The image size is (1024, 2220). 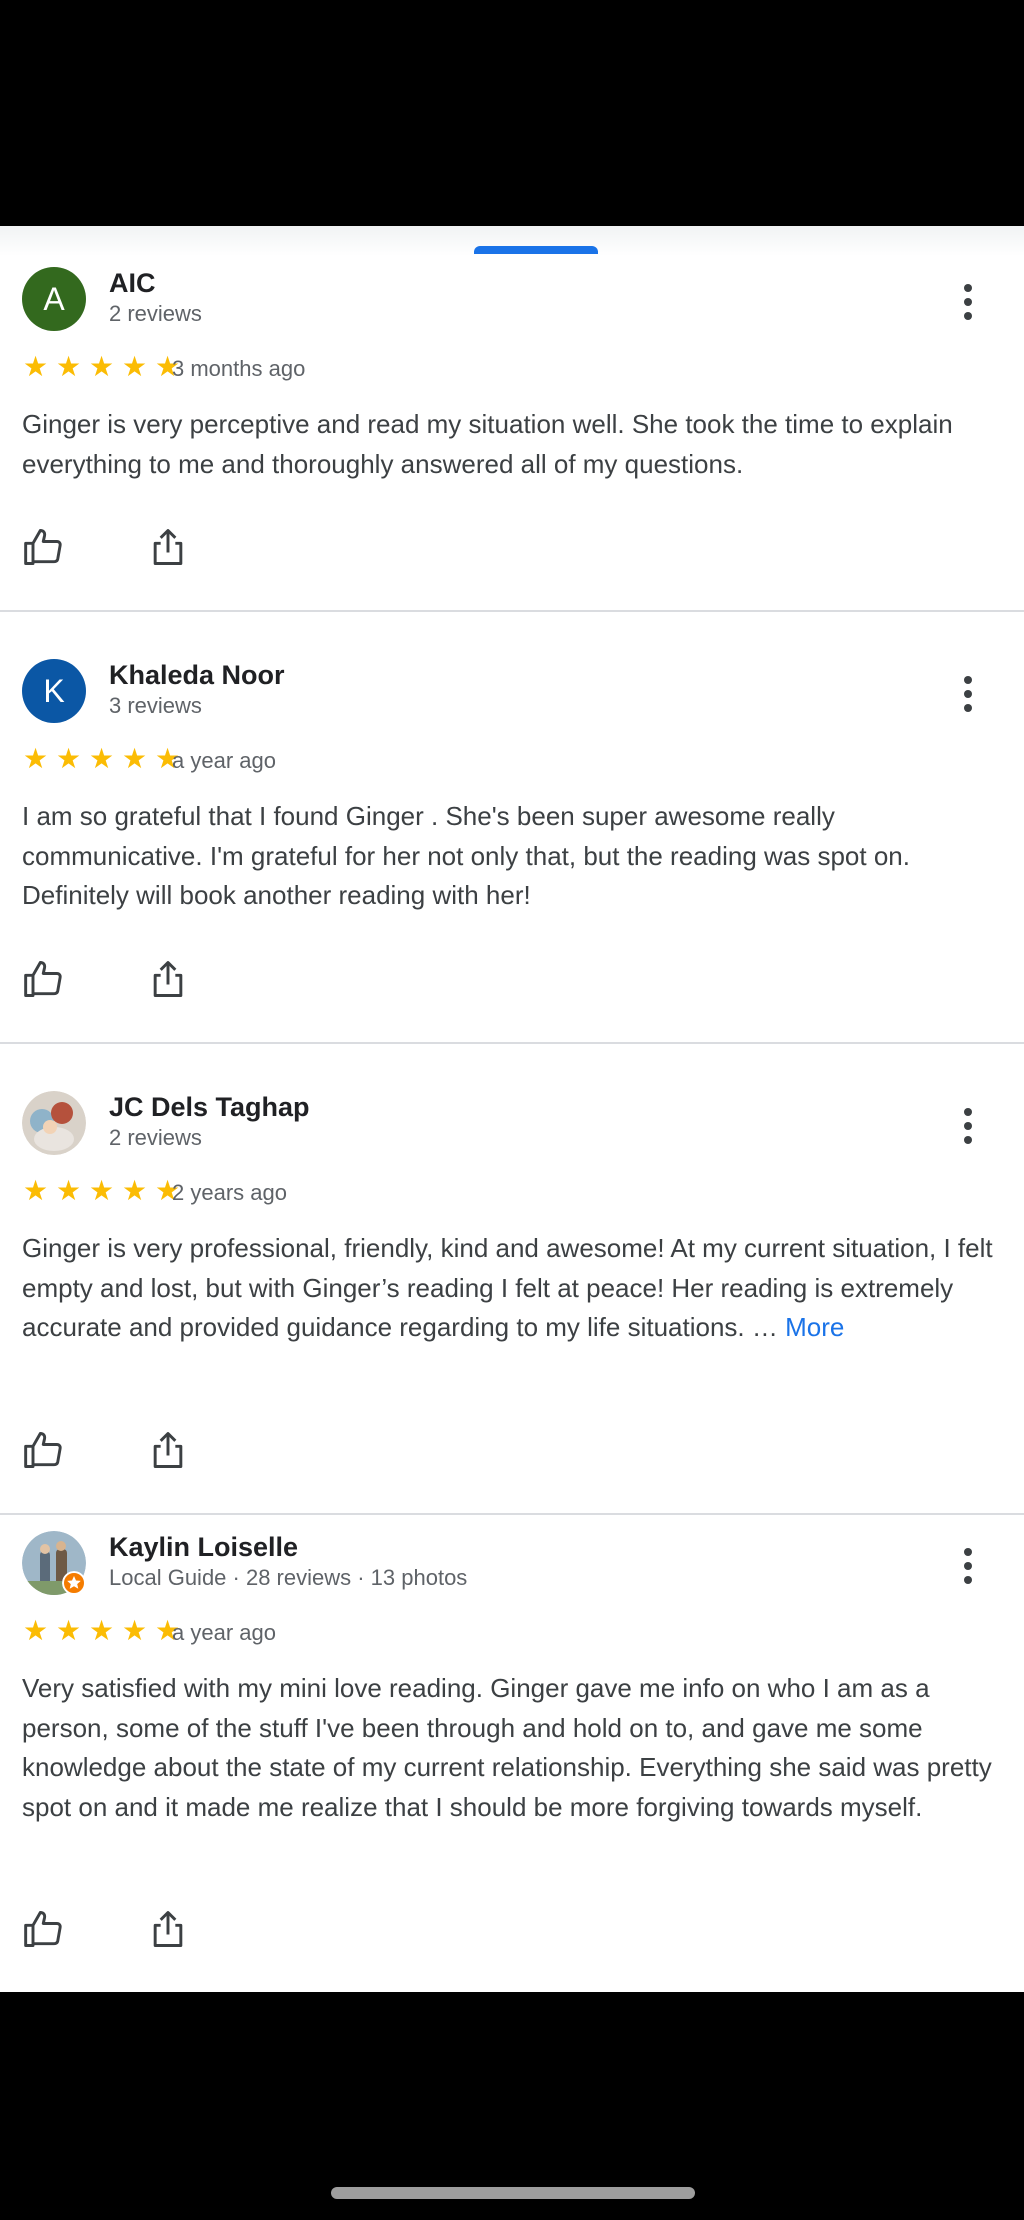 What do you see at coordinates (197, 675) in the screenshot?
I see `reviewer-name: Khaleda Noor` at bounding box center [197, 675].